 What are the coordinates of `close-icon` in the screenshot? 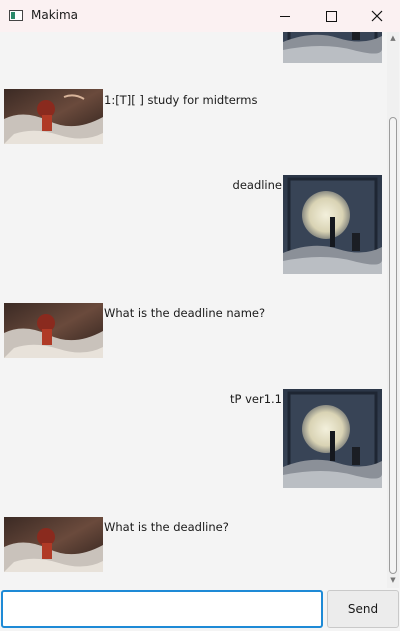 It's located at (377, 16).